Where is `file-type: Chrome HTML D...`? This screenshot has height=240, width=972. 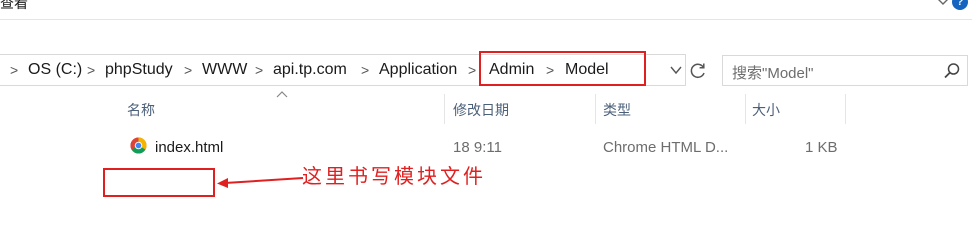 file-type: Chrome HTML D... is located at coordinates (666, 147).